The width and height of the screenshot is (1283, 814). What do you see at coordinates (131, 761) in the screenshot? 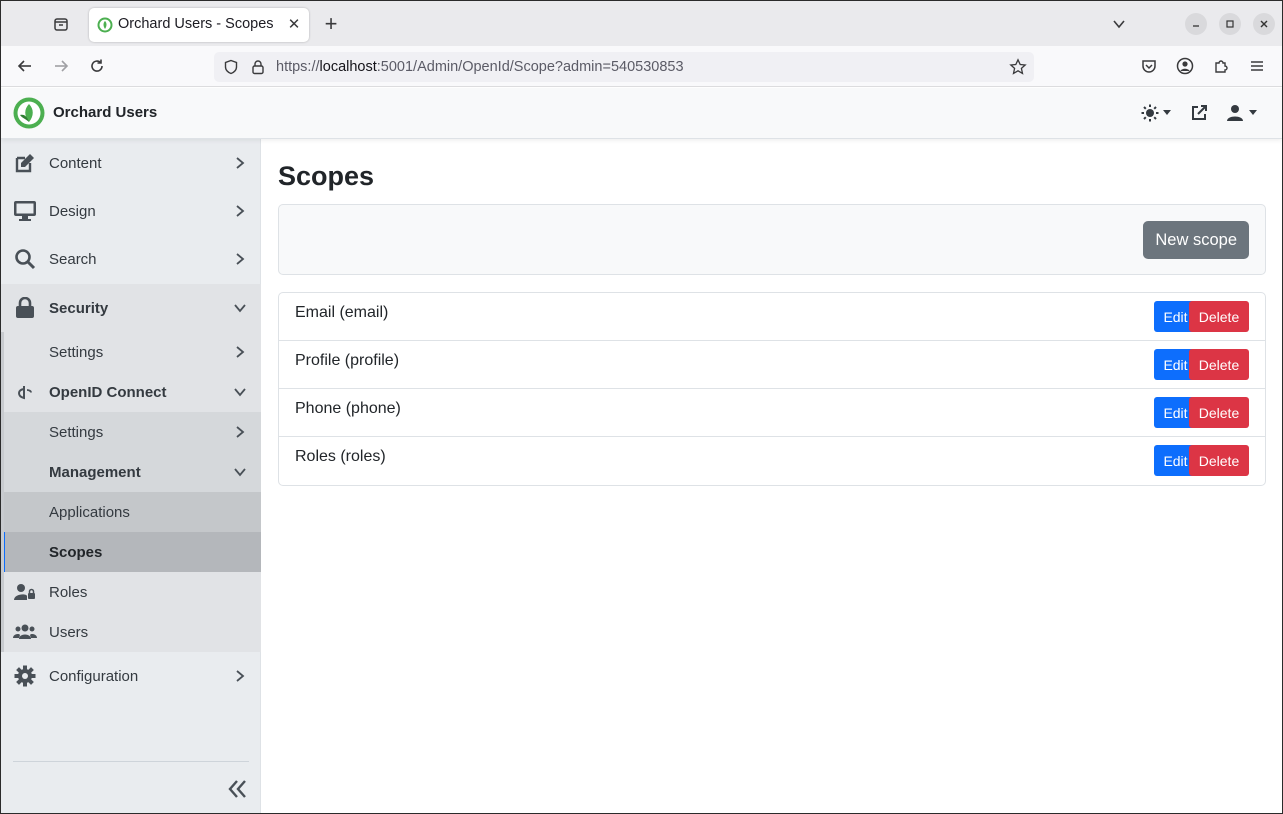
I see `sidebar-divider` at bounding box center [131, 761].